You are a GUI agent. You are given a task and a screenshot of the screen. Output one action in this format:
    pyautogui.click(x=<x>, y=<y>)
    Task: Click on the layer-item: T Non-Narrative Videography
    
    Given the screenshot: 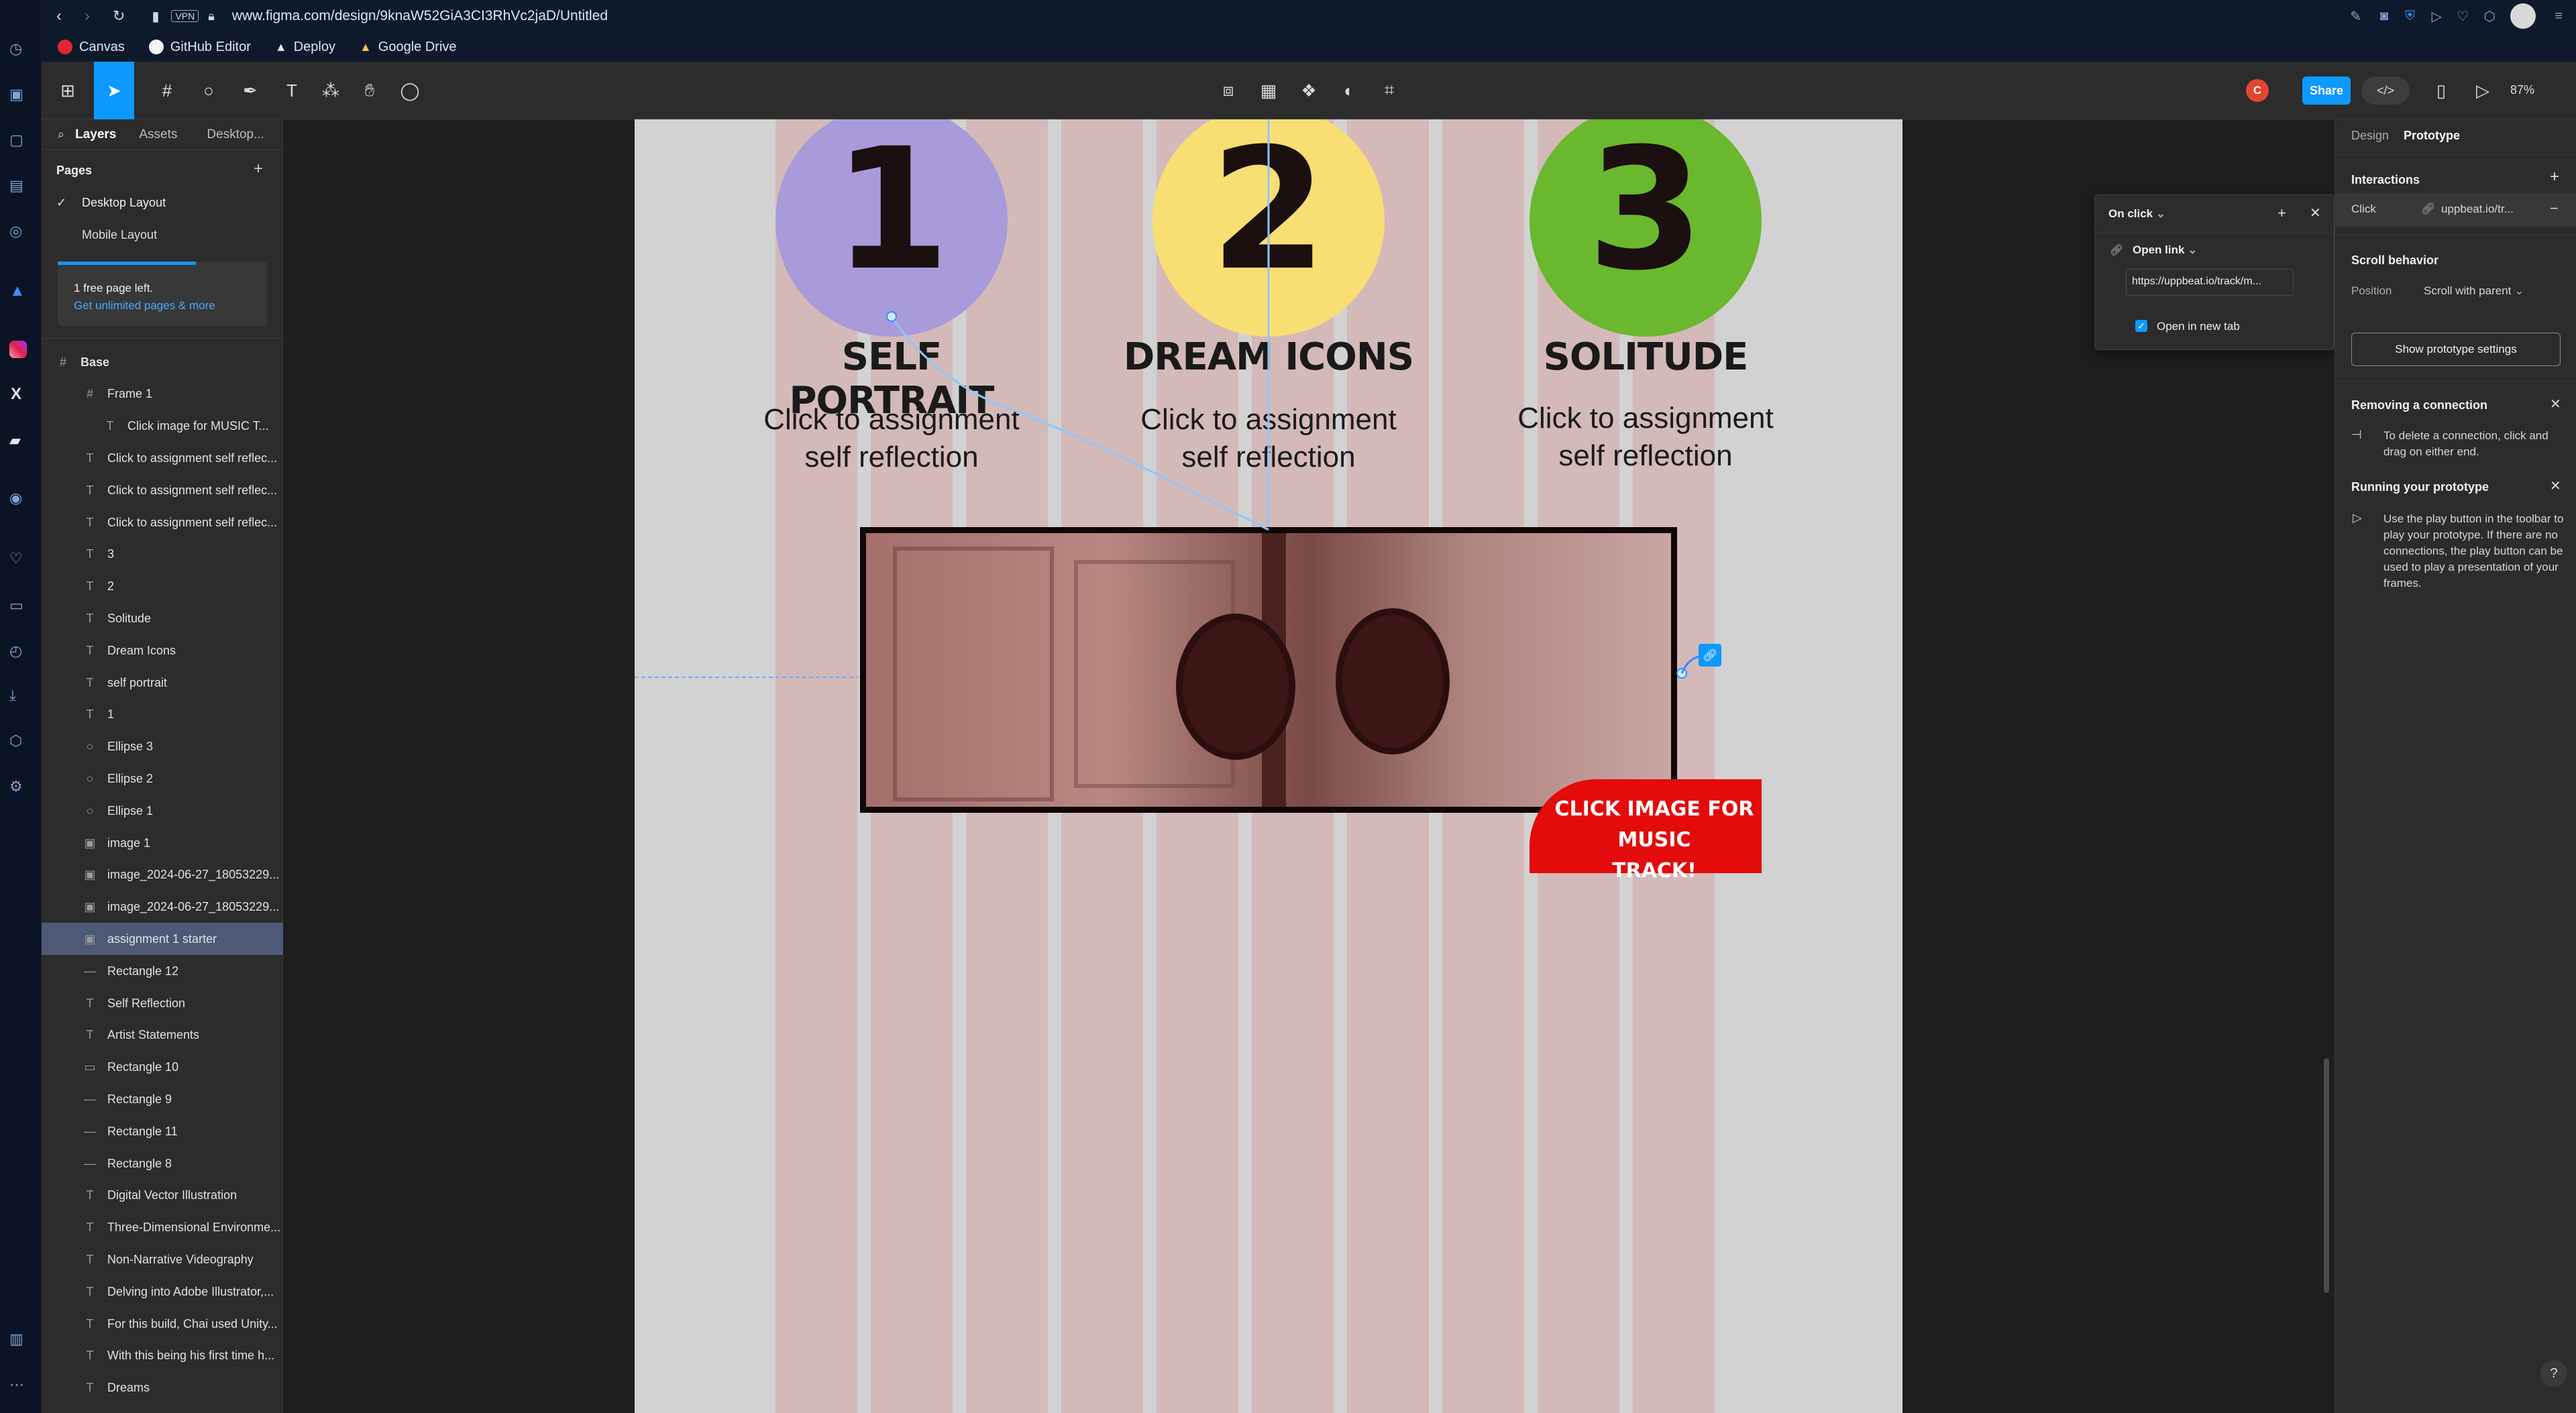 What is the action you would take?
    pyautogui.click(x=162, y=1259)
    